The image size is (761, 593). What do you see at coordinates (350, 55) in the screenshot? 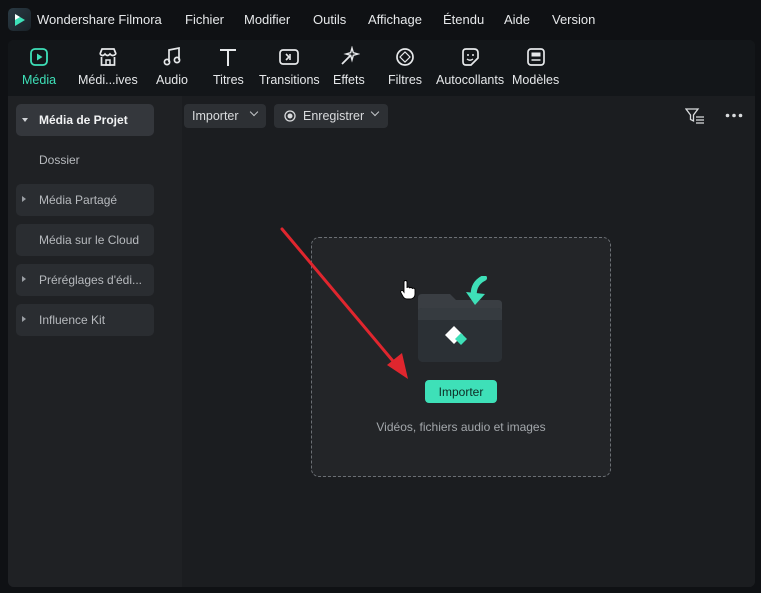
I see `effects-icon` at bounding box center [350, 55].